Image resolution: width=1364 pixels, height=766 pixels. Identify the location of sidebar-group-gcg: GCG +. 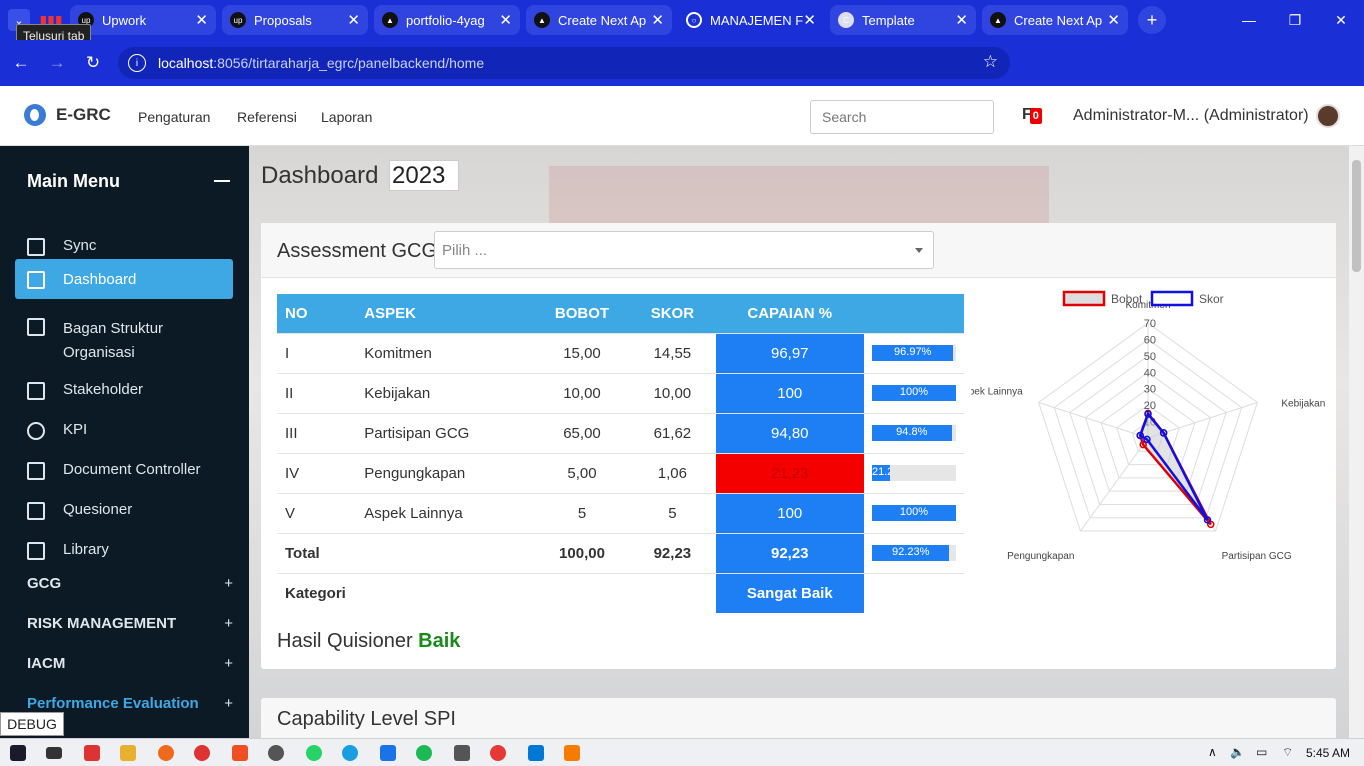
(132, 583).